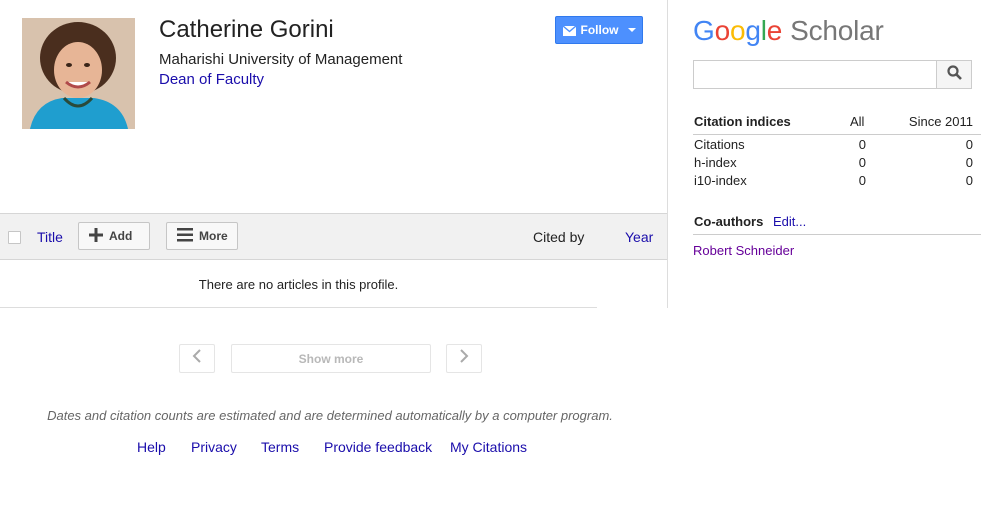  Describe the element at coordinates (14, 237) in the screenshot. I see `select-all-checkbox` at that location.